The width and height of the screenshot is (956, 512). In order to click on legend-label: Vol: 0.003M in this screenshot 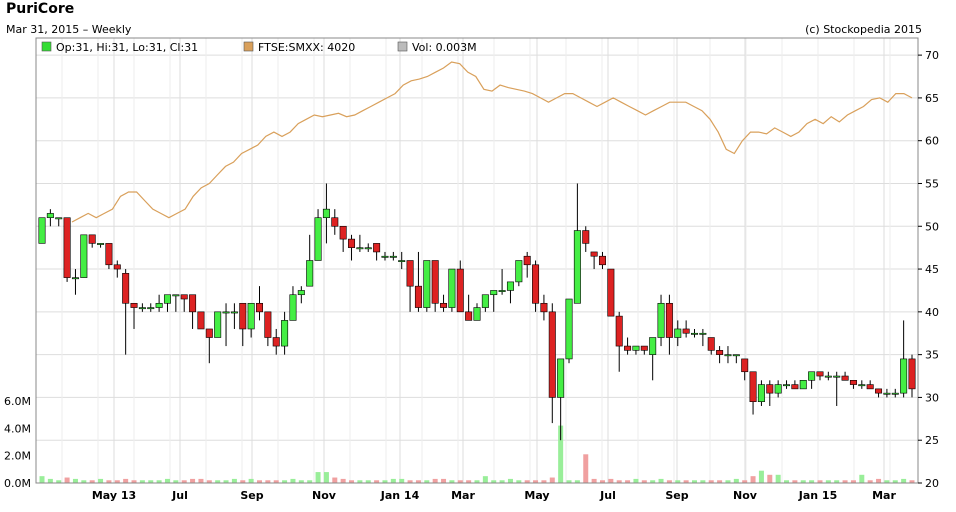, I will do `click(444, 47)`.